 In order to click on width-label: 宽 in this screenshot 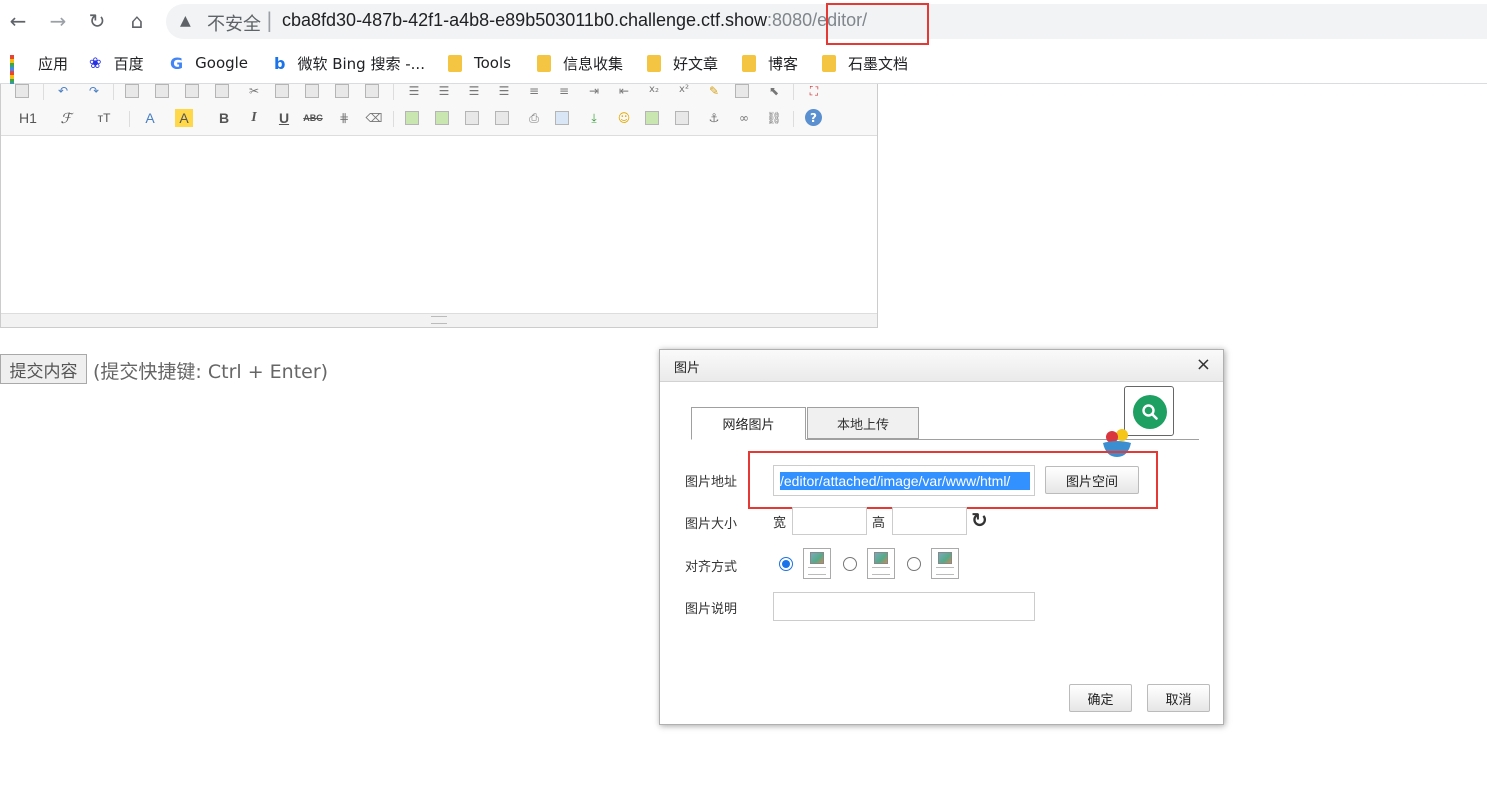, I will do `click(780, 523)`.